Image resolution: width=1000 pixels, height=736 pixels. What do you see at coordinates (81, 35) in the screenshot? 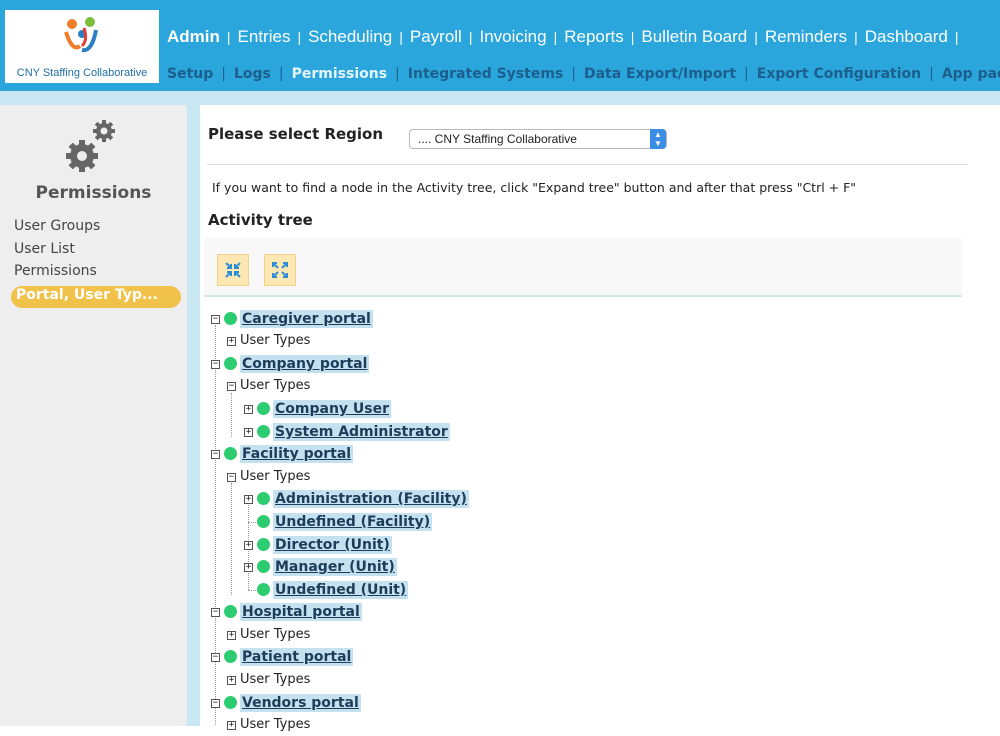
I see `logo-figures-icon` at bounding box center [81, 35].